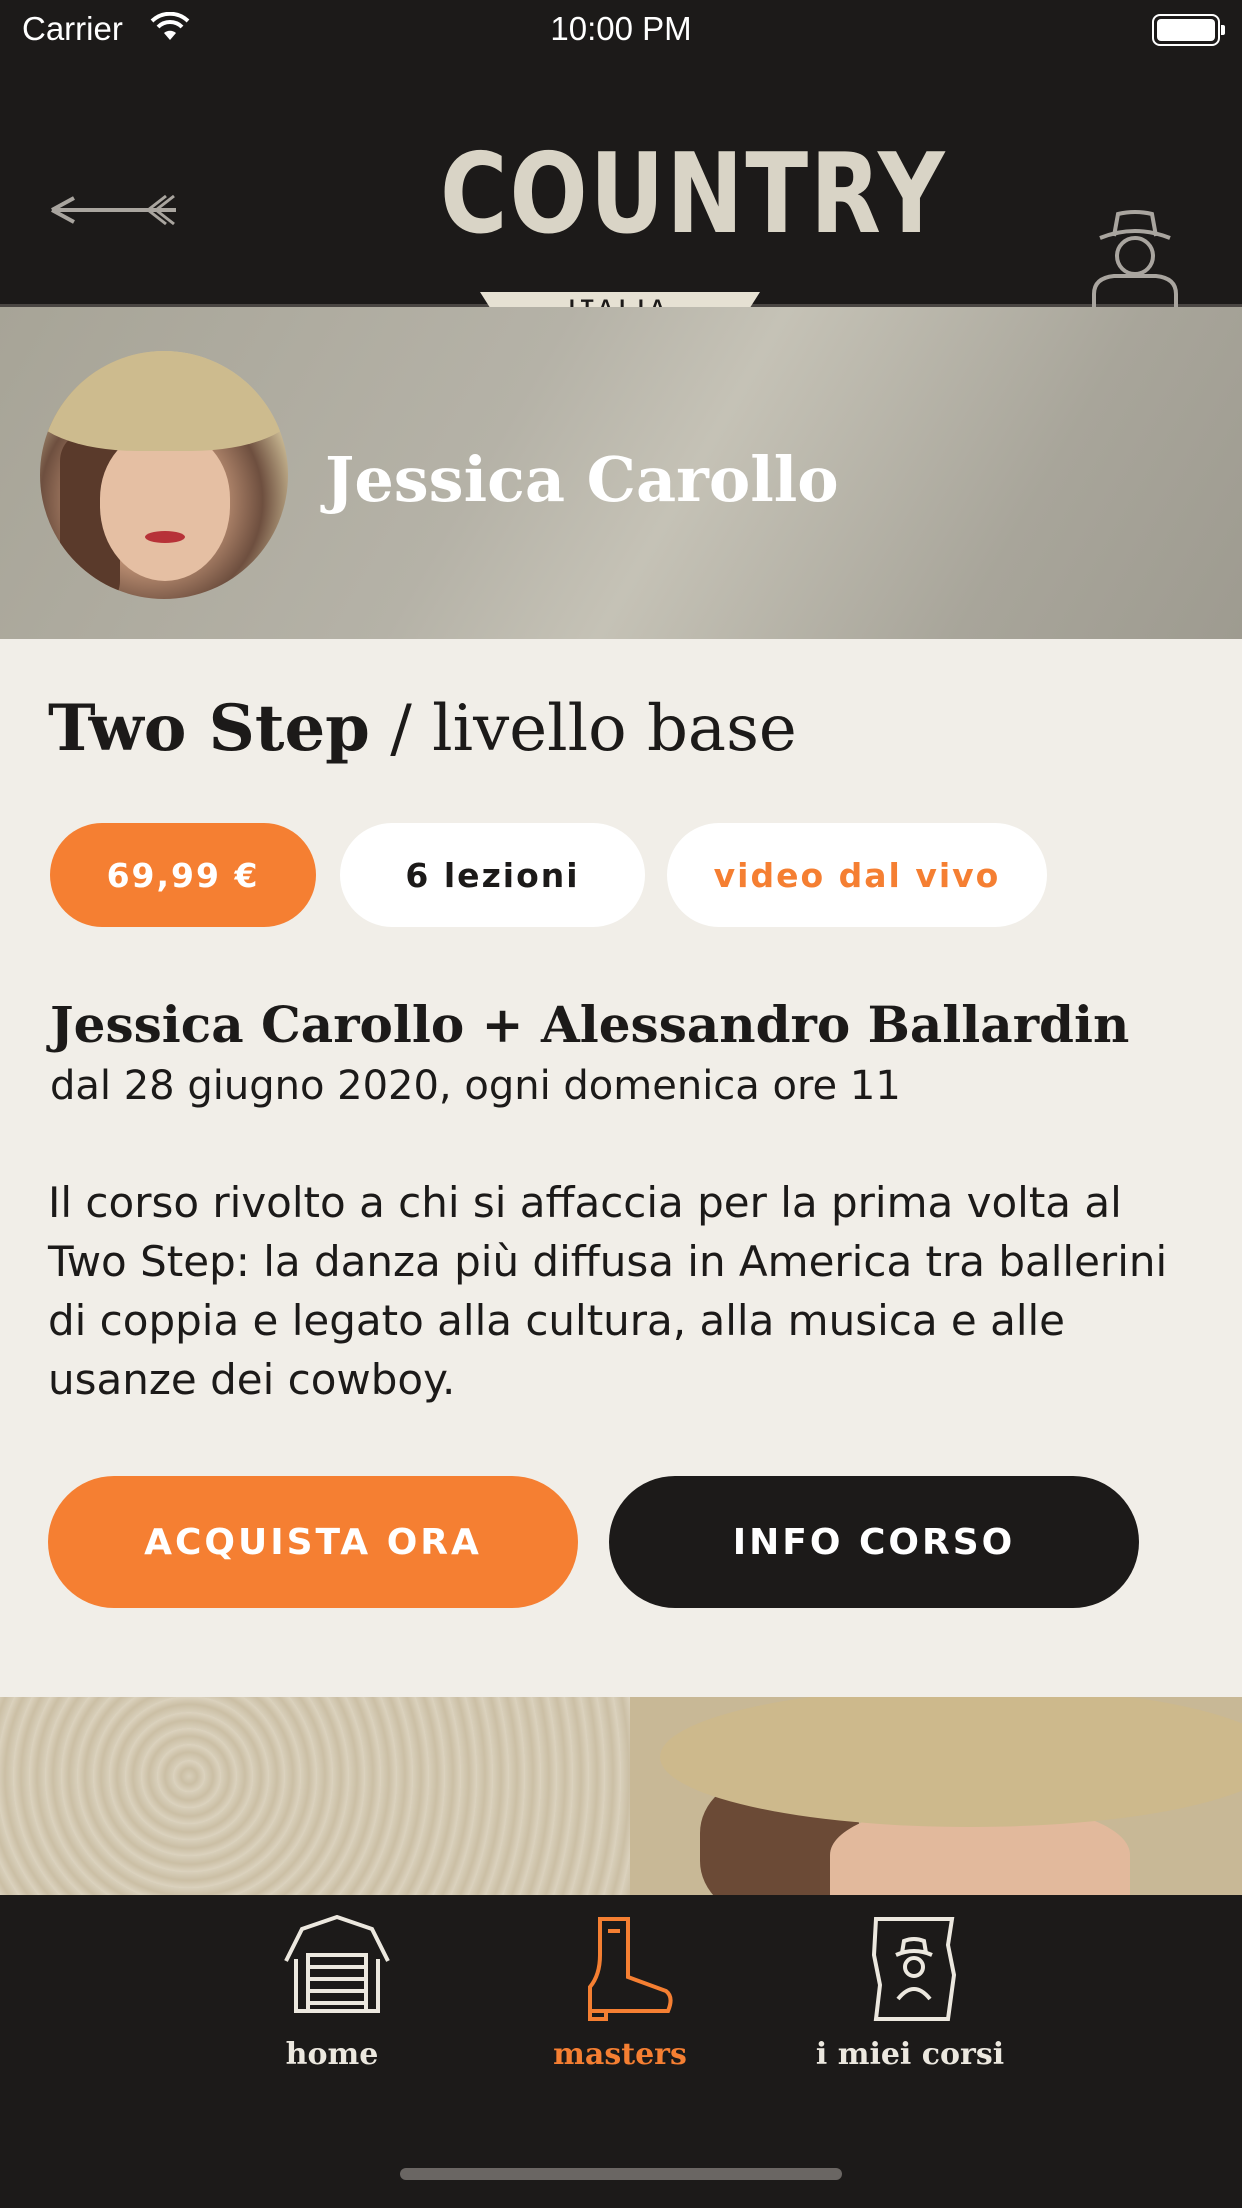  I want to click on tab-masters-label: masters, so click(620, 2054).